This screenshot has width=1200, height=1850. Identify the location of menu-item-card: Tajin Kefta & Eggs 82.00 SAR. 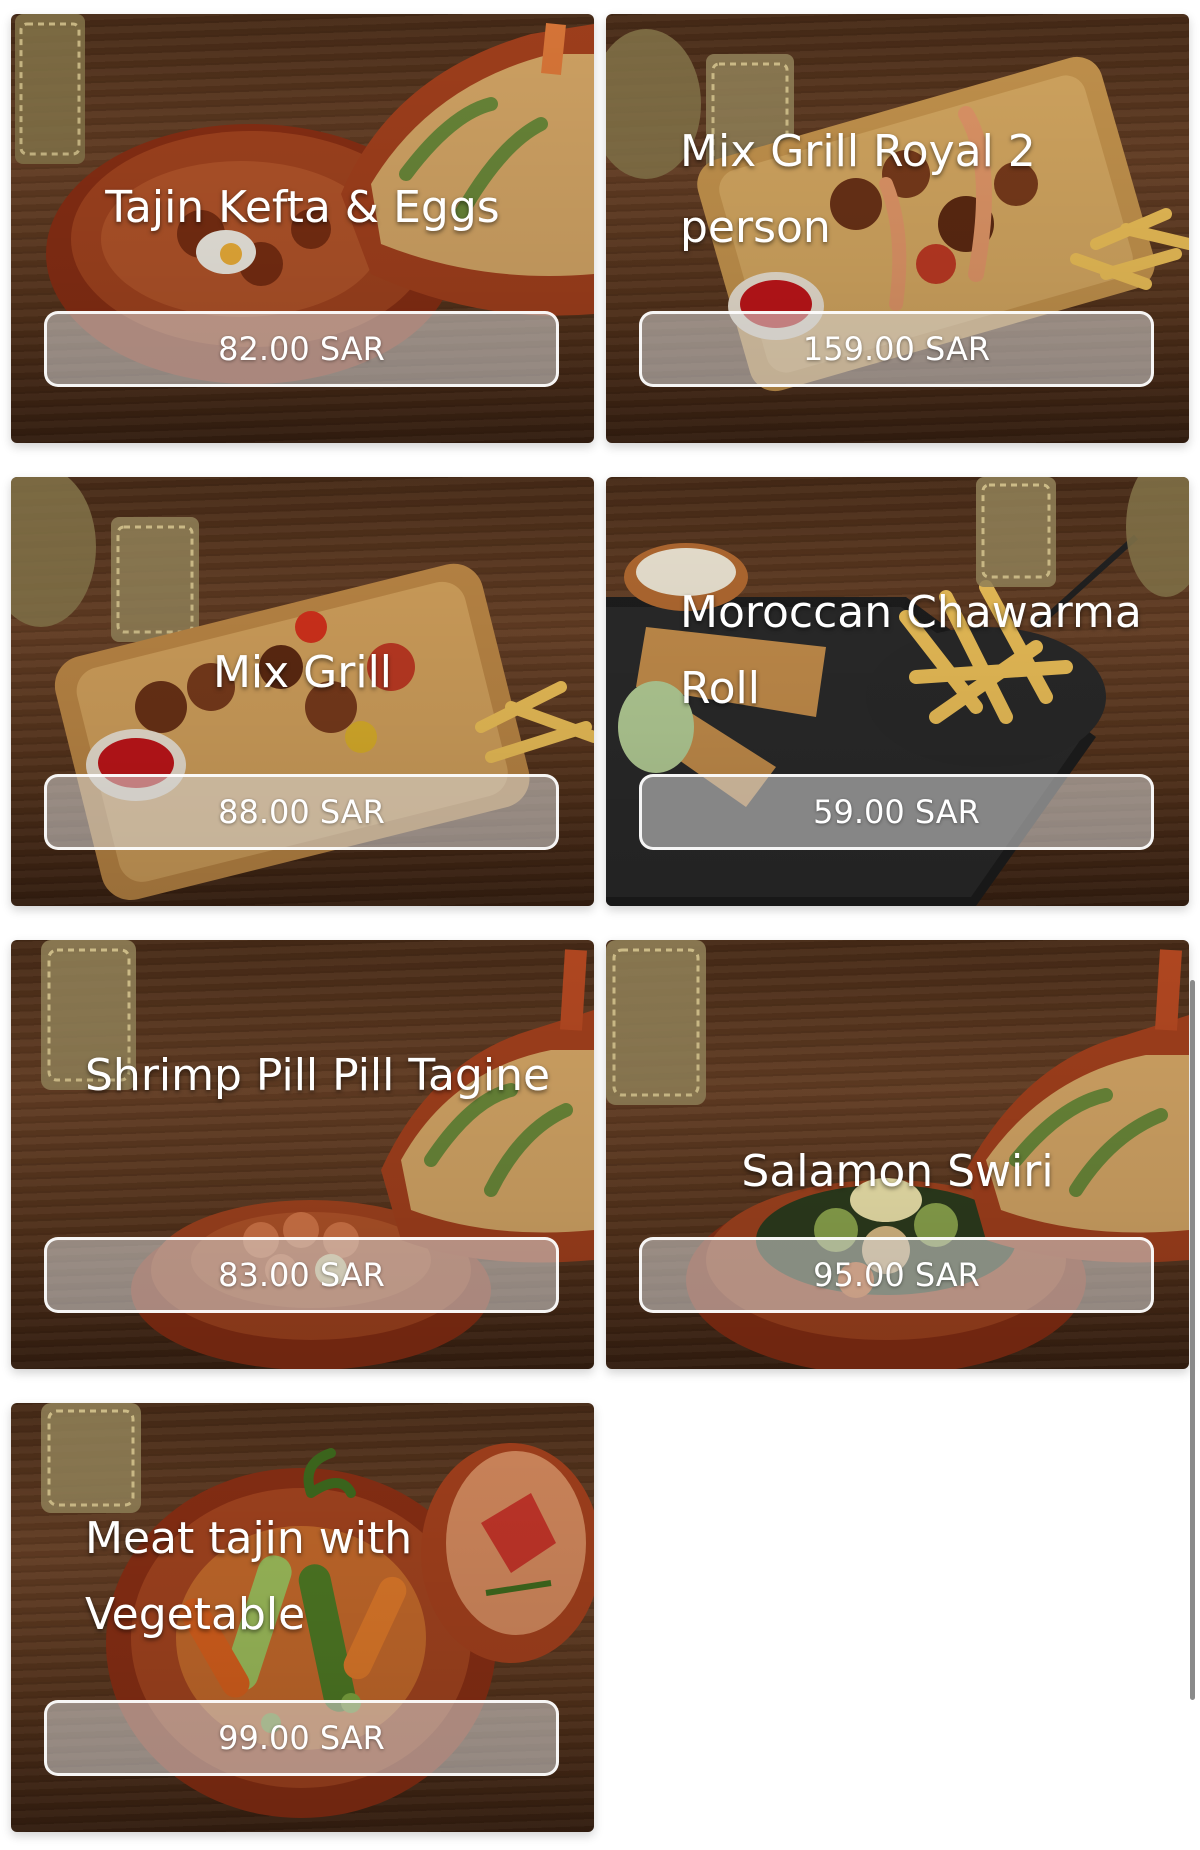
(302, 228).